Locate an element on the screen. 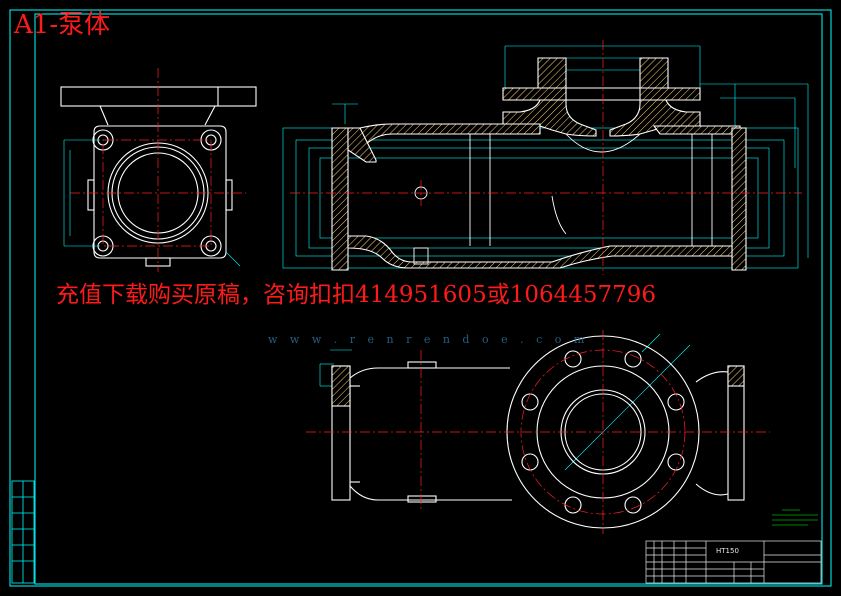 Image resolution: width=841 pixels, height=596 pixels. material-label: HT150 is located at coordinates (727, 551).